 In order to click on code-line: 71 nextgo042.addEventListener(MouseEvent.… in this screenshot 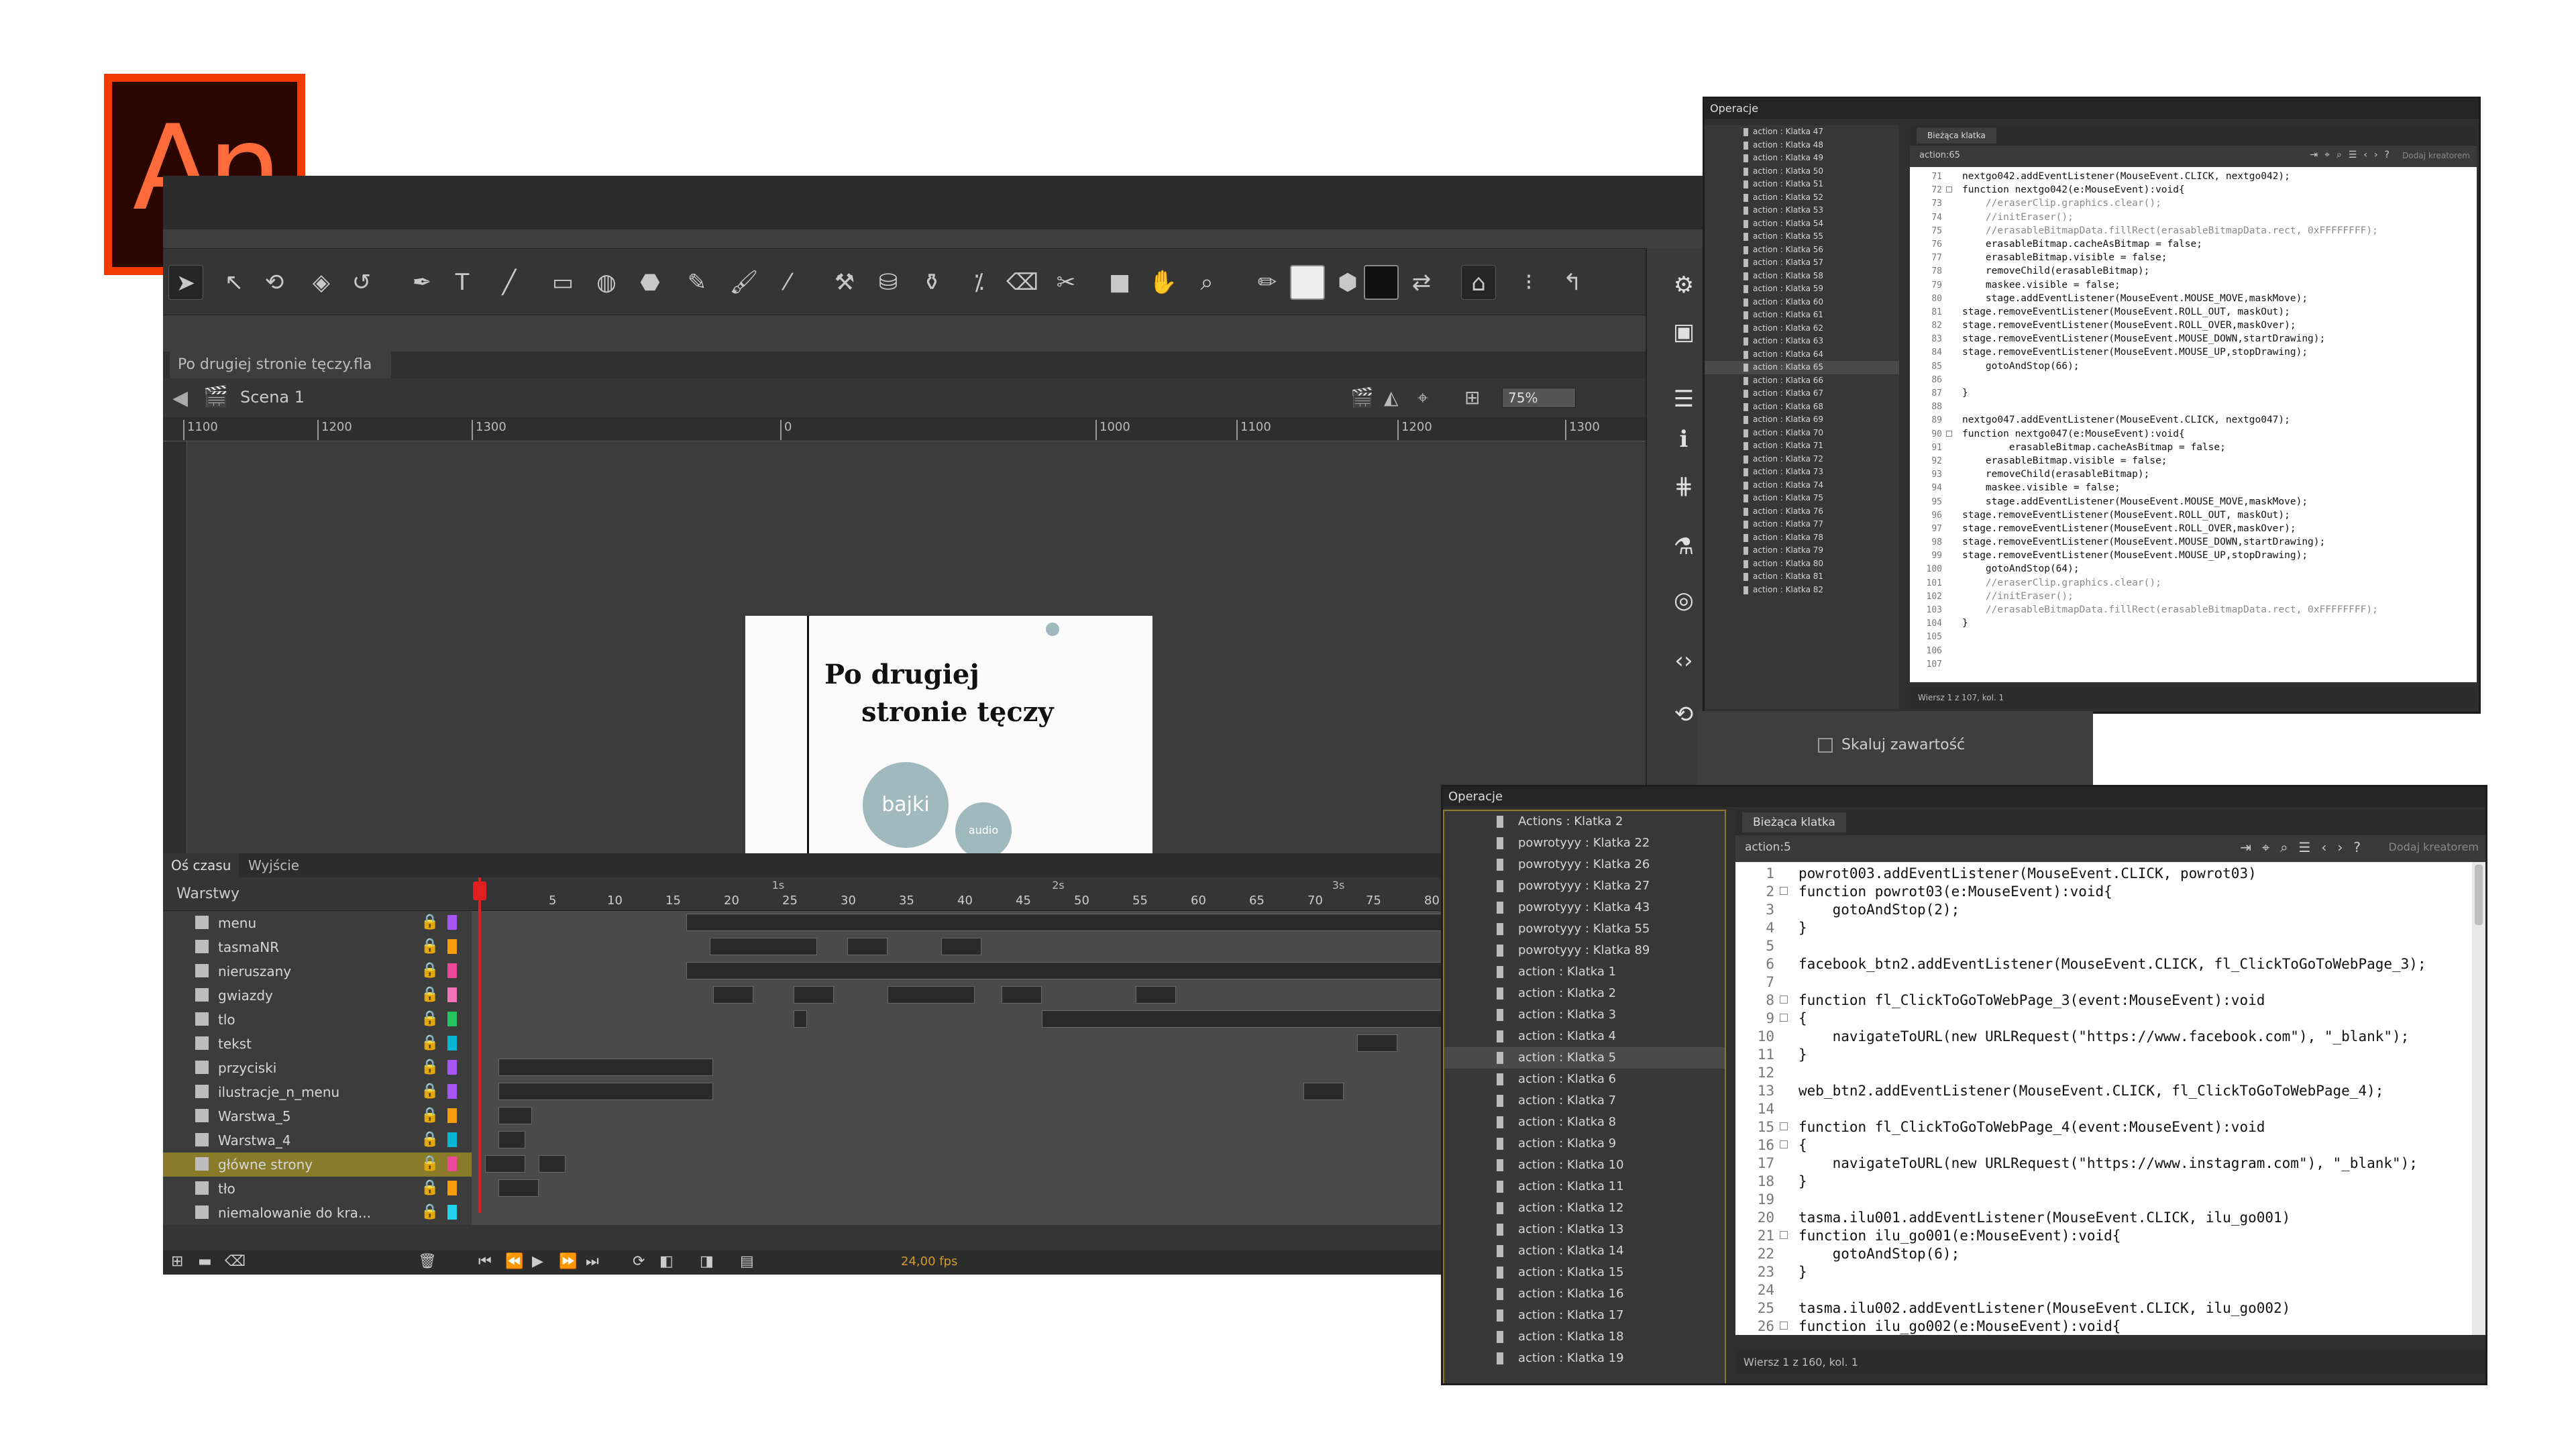, I will do `click(2193, 176)`.